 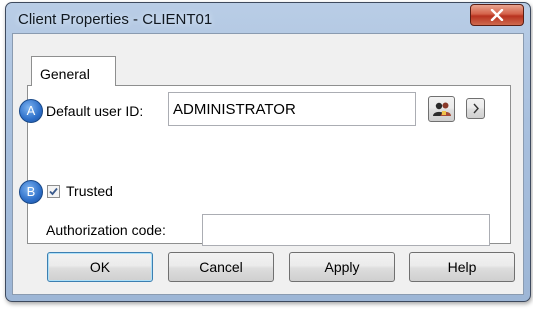 I want to click on close-button, so click(x=497, y=15).